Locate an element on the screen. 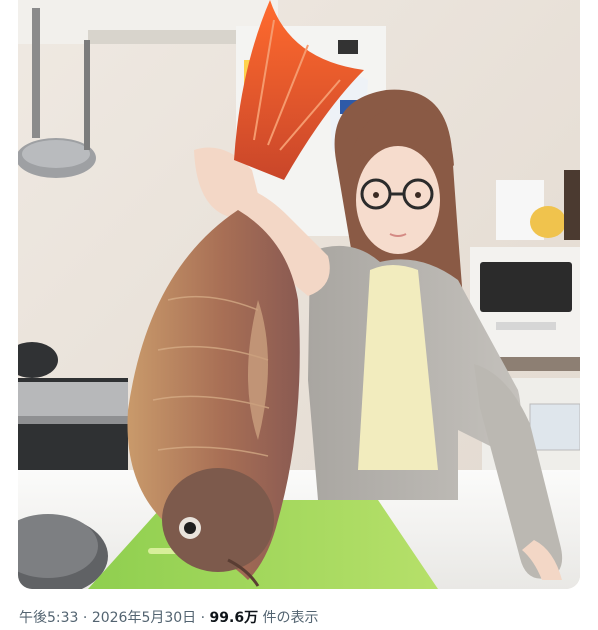 The image size is (598, 630). views-label: 件の表示 is located at coordinates (290, 618).